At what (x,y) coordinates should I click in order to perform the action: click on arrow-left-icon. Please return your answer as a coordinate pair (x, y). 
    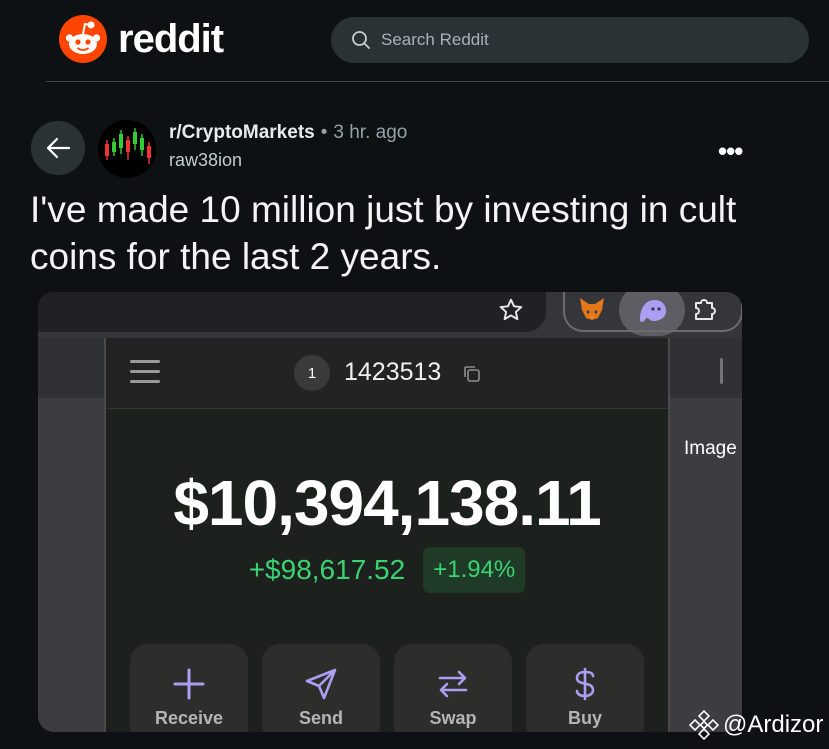
    Looking at the image, I should click on (58, 148).